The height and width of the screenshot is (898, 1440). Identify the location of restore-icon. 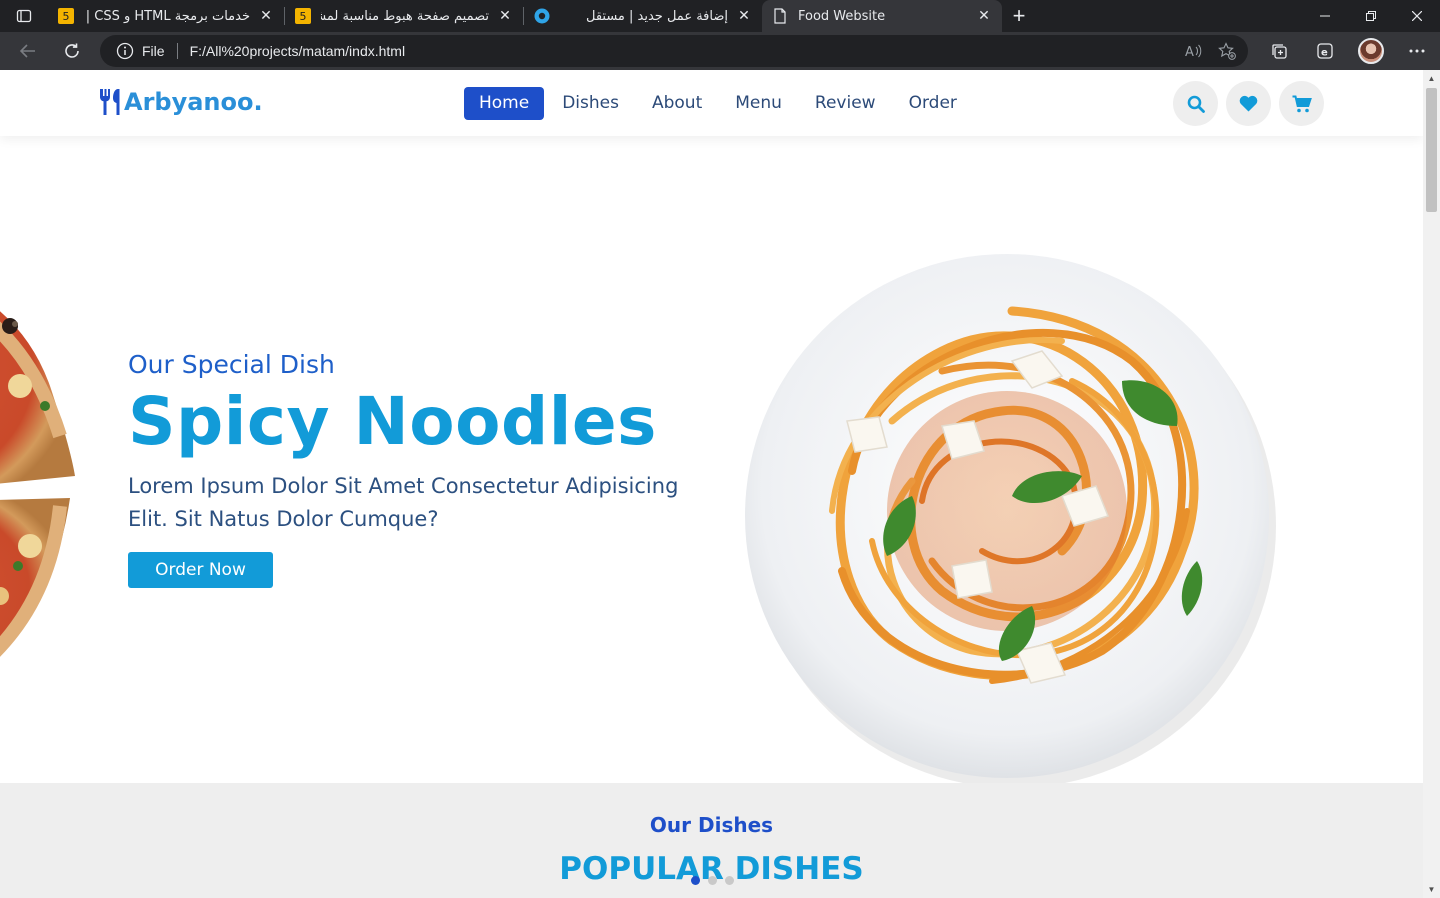
(1371, 16).